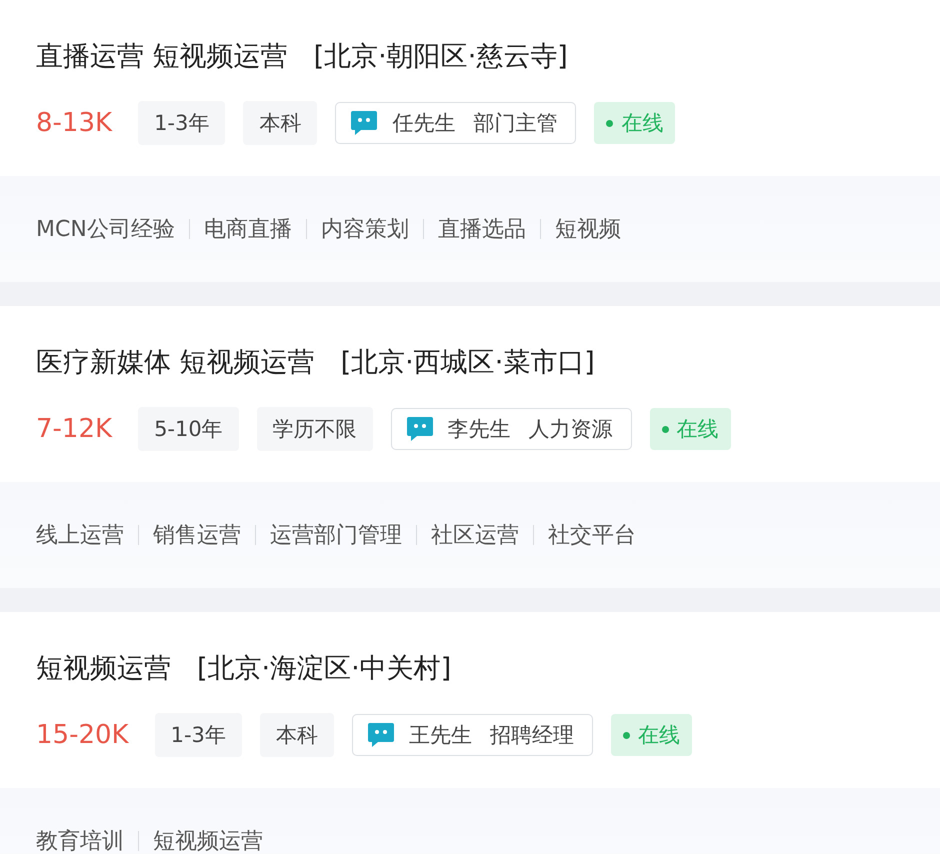 This screenshot has height=854, width=940. What do you see at coordinates (364, 229) in the screenshot?
I see `skill-tag: 内容策划` at bounding box center [364, 229].